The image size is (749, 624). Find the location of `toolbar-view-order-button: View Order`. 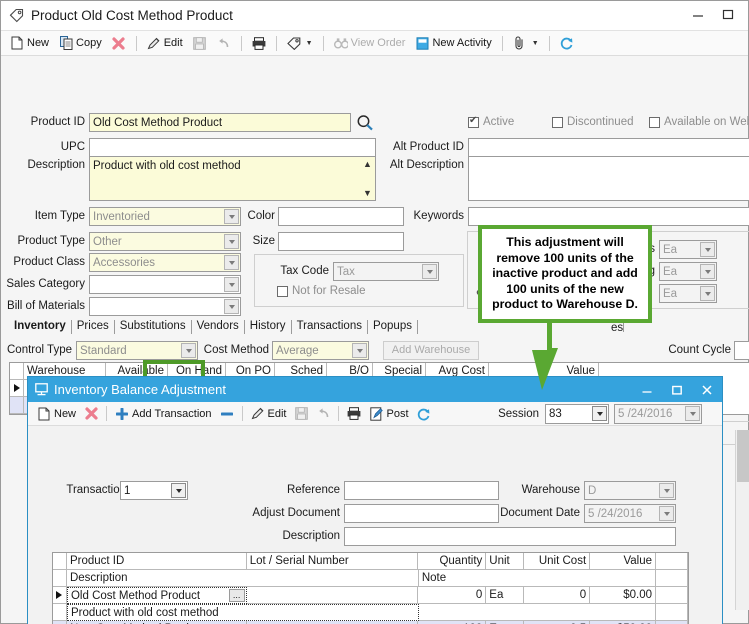

toolbar-view-order-button: View Order is located at coordinates (370, 43).